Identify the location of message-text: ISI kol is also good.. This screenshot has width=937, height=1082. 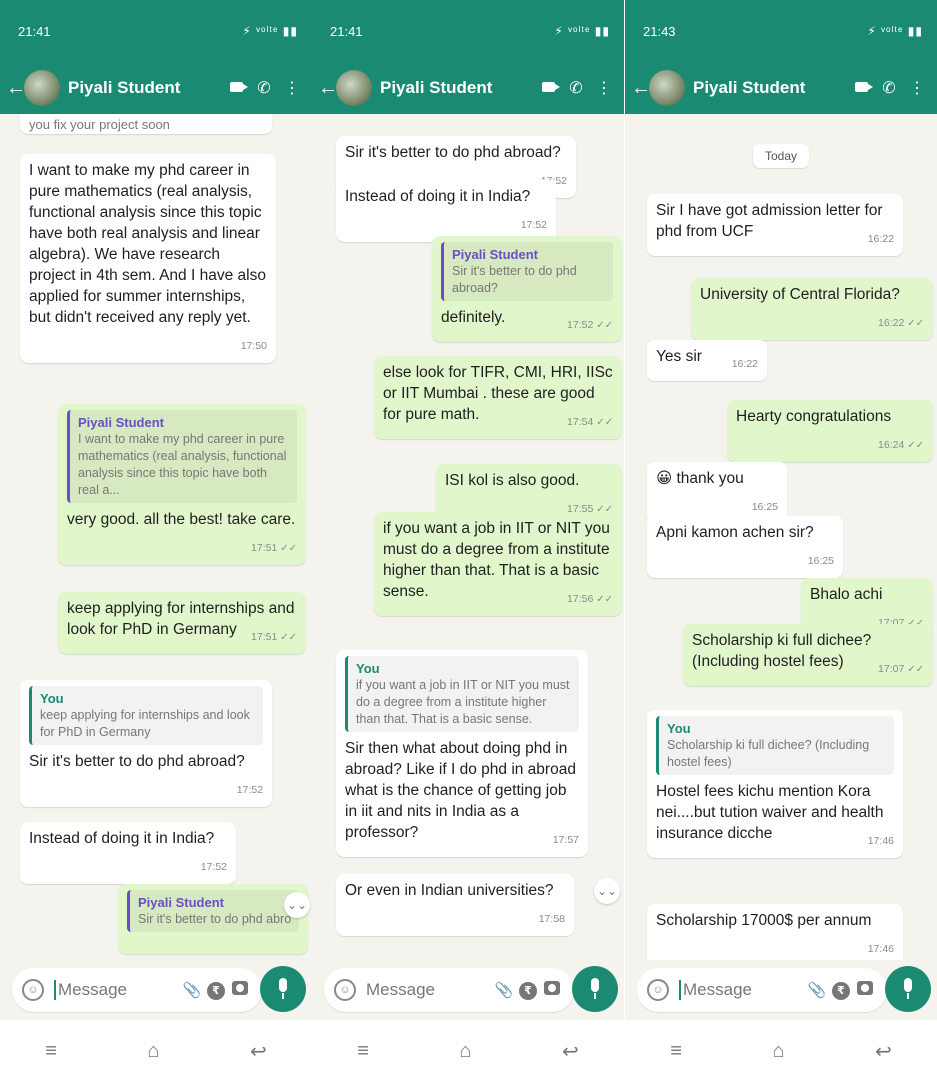
(512, 480).